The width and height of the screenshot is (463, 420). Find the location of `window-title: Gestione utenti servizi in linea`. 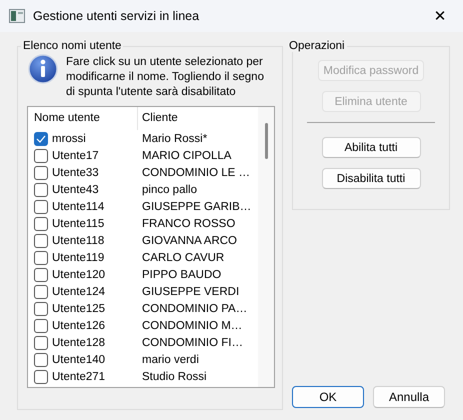

window-title: Gestione utenti servizi in linea is located at coordinates (116, 16).